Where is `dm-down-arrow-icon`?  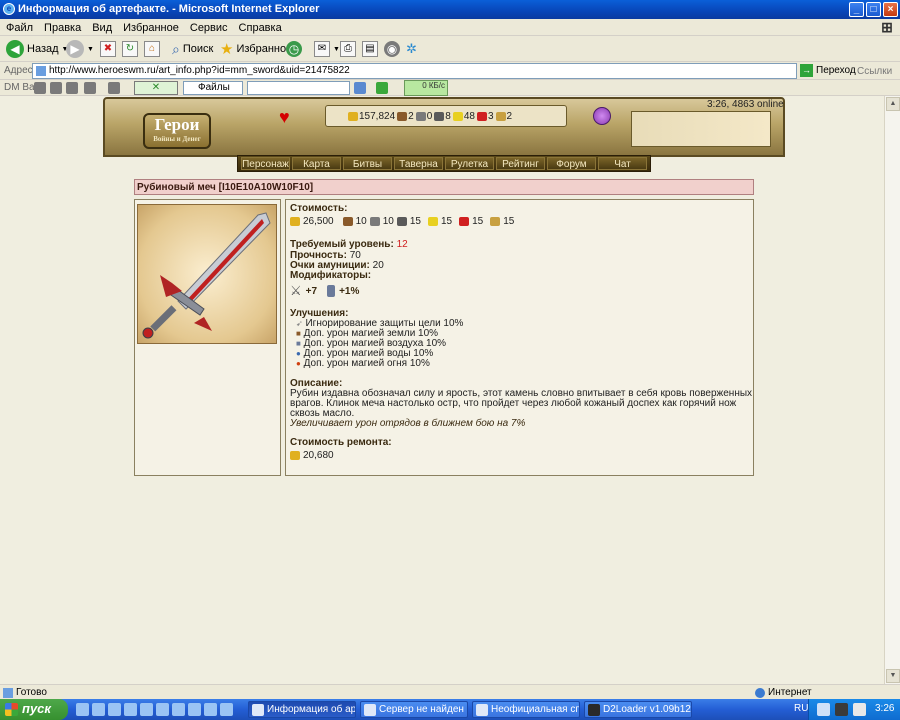 dm-down-arrow-icon is located at coordinates (382, 88).